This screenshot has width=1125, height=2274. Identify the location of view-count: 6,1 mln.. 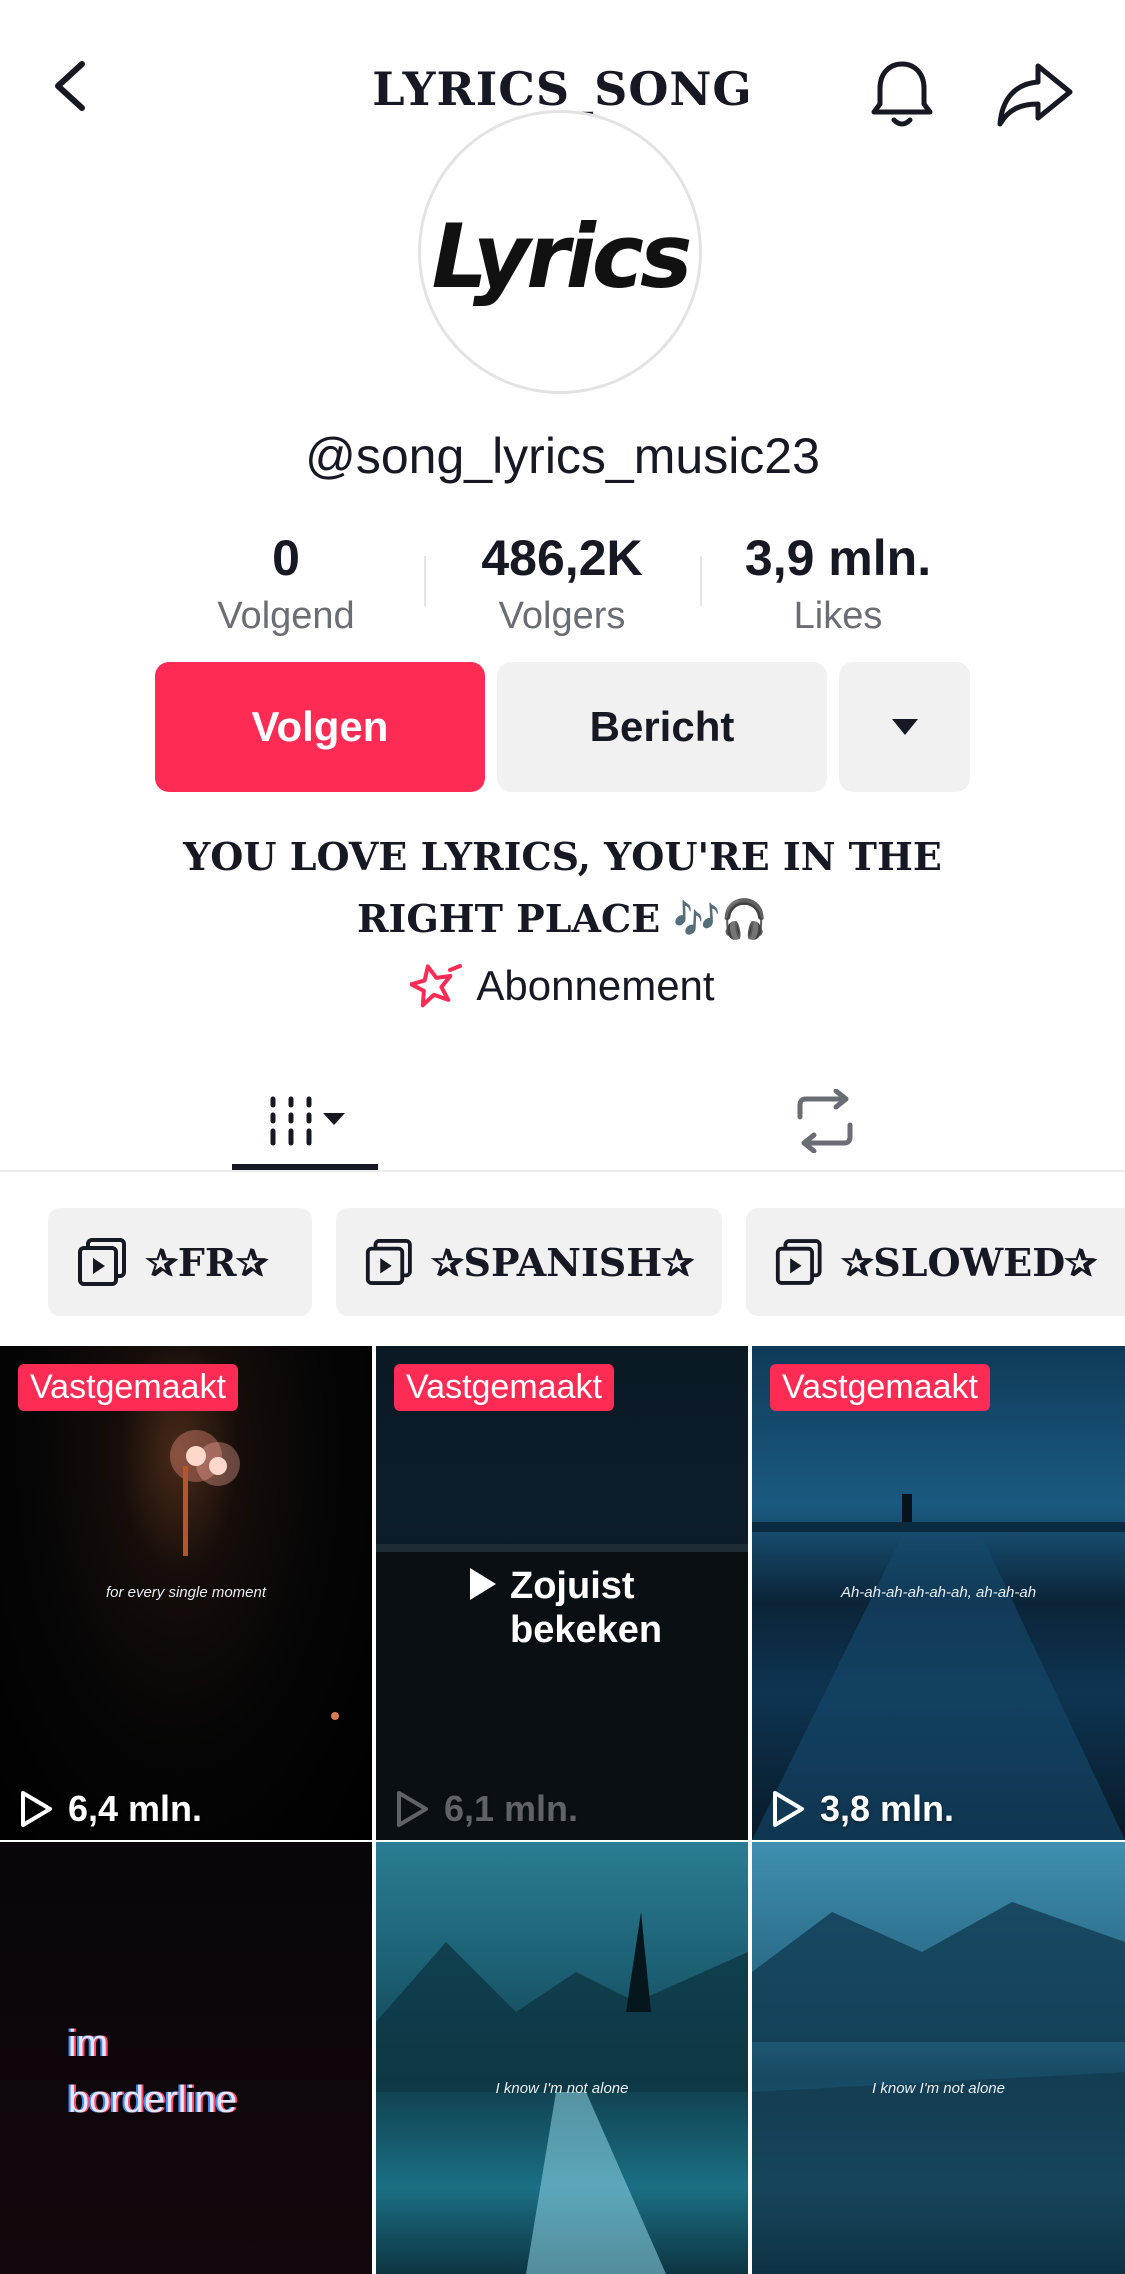
(486, 1809).